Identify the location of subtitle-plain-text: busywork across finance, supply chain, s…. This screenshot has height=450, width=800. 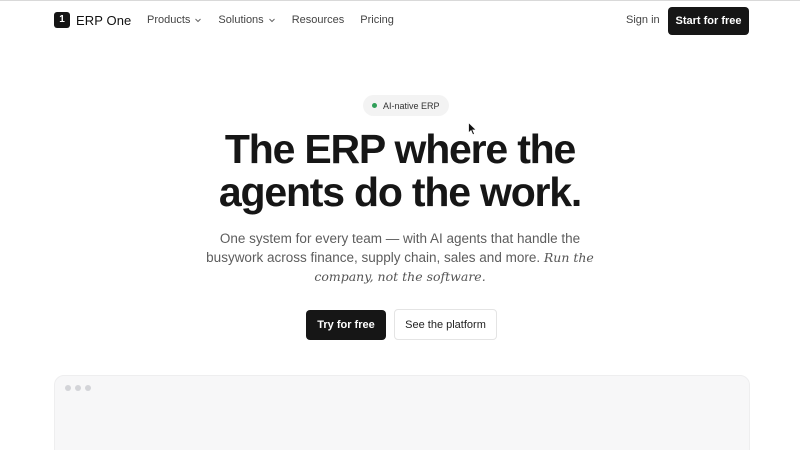
(373, 257).